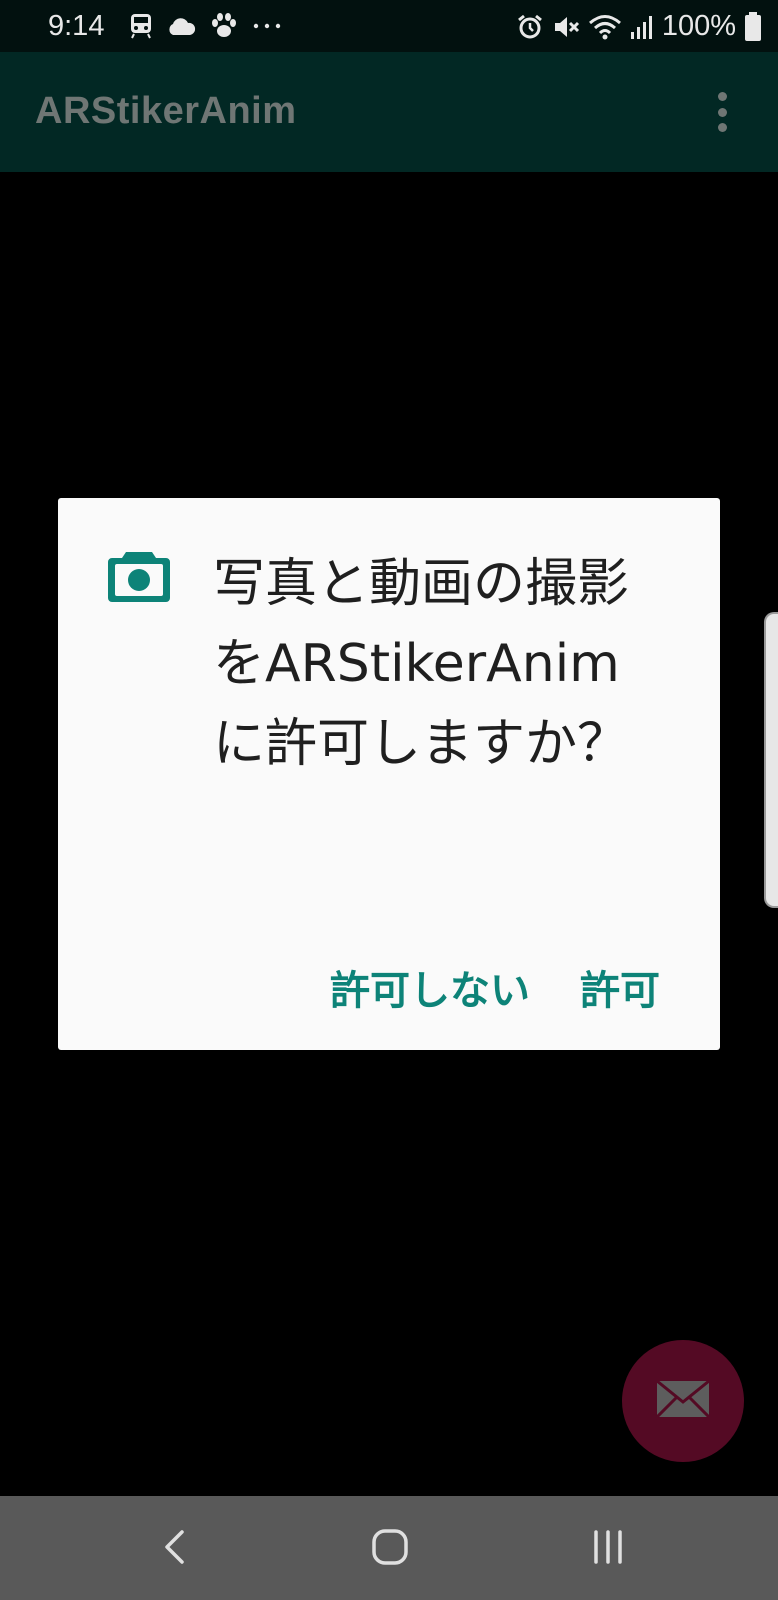 This screenshot has height=1600, width=778. I want to click on back-button, so click(174, 1549).